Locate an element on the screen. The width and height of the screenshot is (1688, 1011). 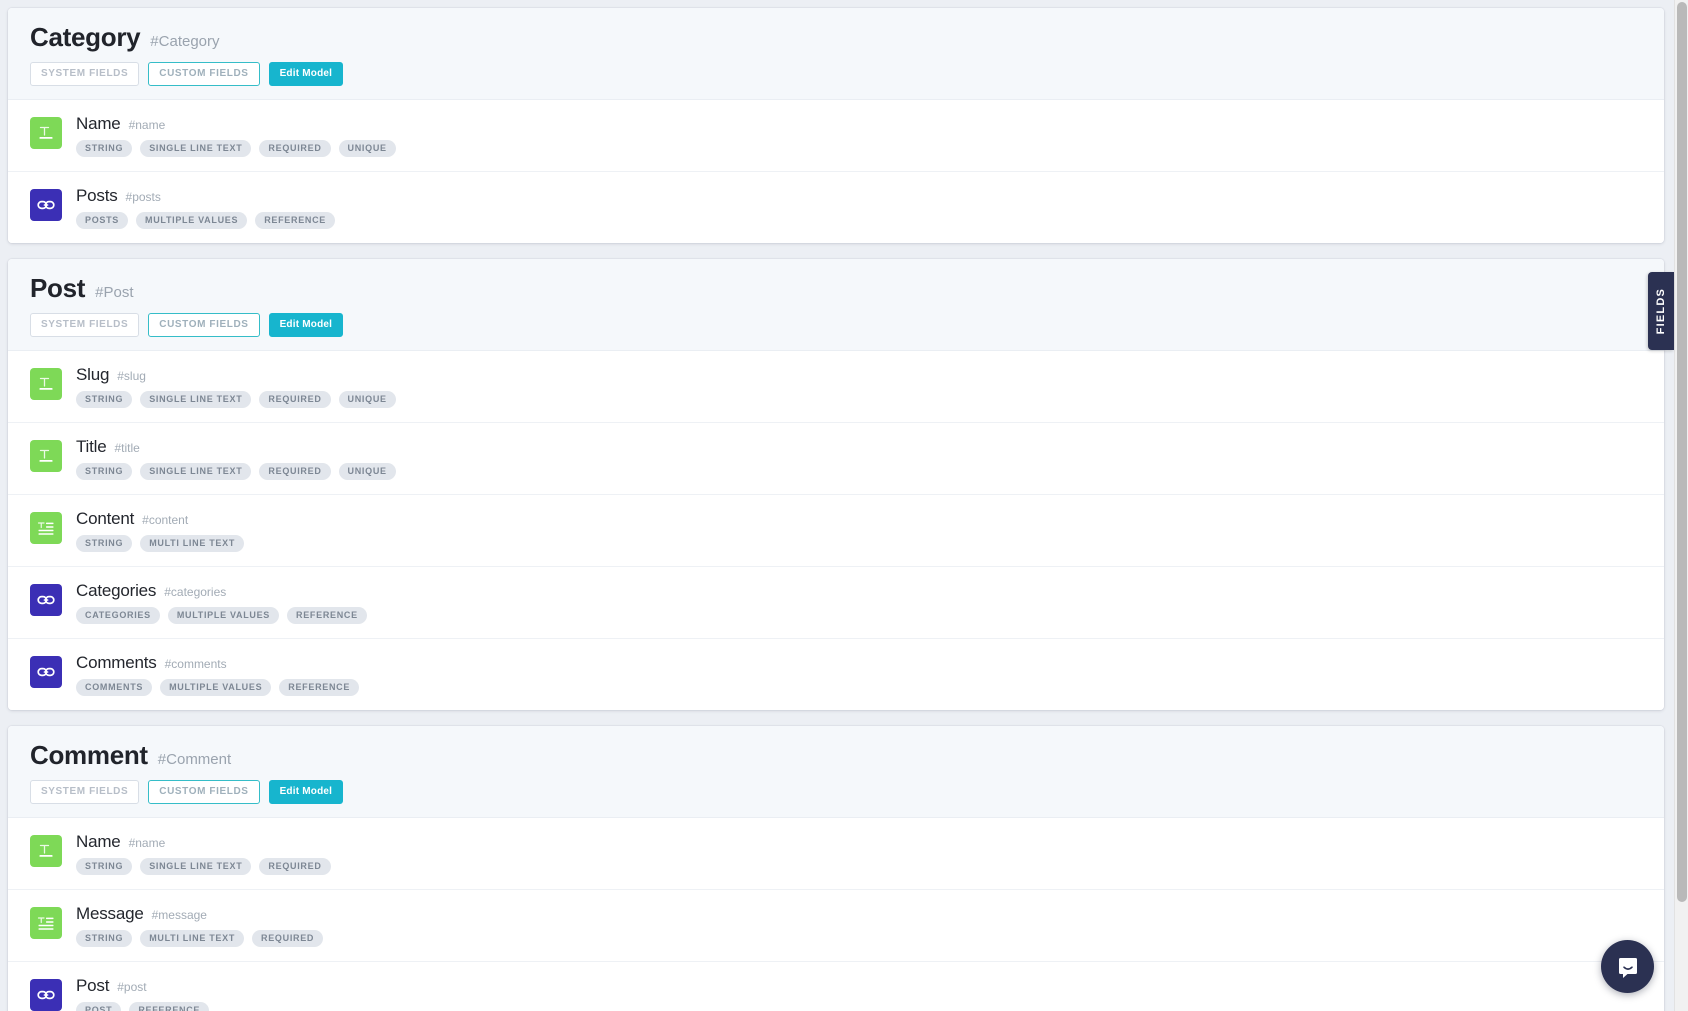
fields-side-tab-label: FIELDS is located at coordinates (1661, 311).